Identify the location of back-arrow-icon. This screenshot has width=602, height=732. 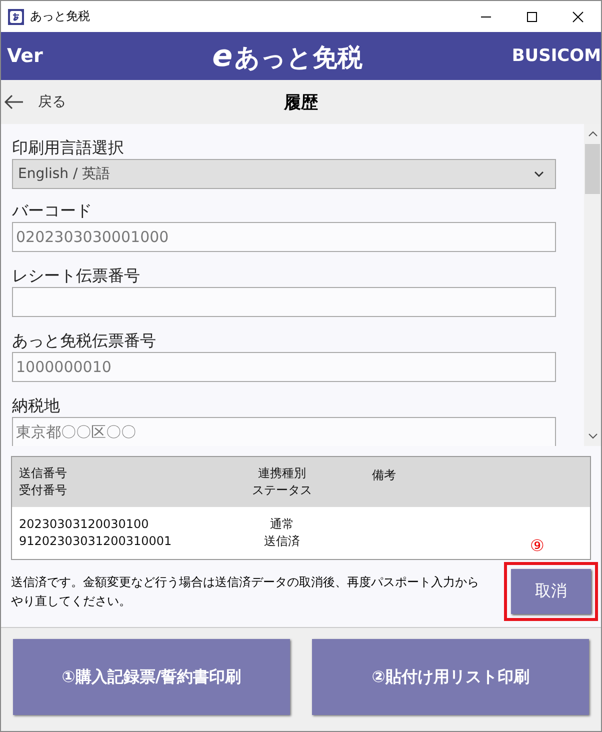
(14, 102).